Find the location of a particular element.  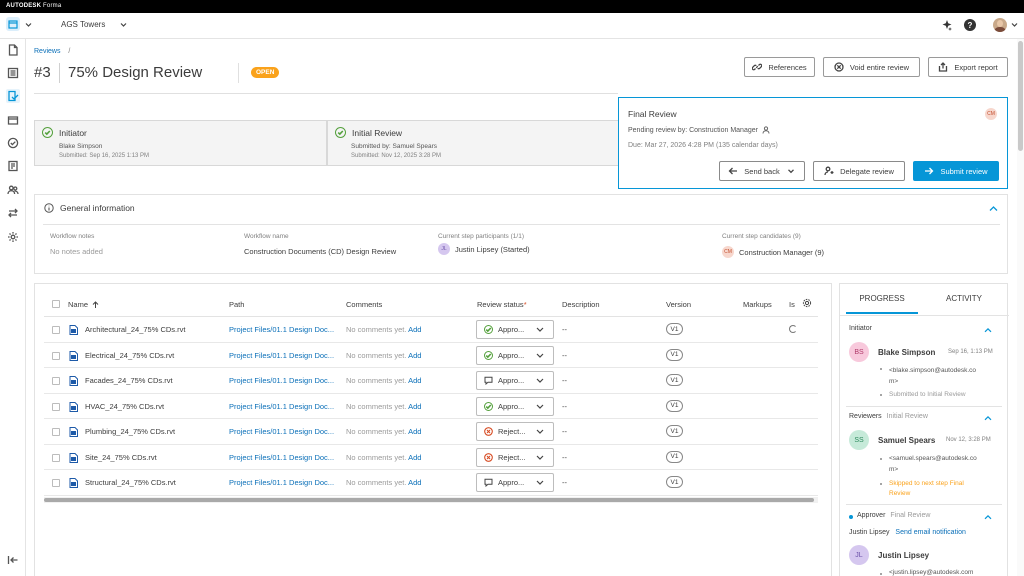

breadcrumb-reviews-link: Reviews is located at coordinates (47, 51).